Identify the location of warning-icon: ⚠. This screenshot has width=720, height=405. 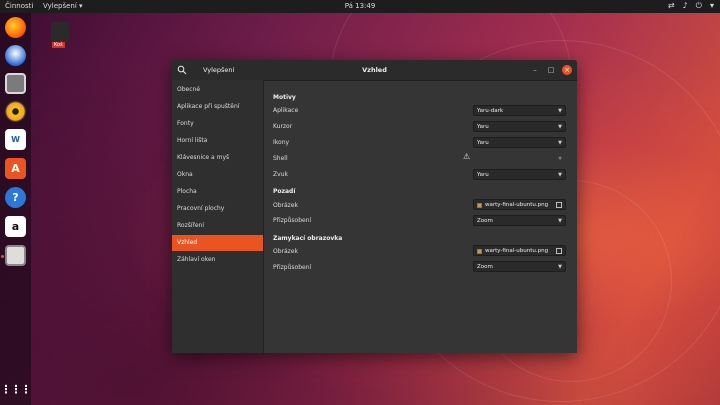
(467, 156).